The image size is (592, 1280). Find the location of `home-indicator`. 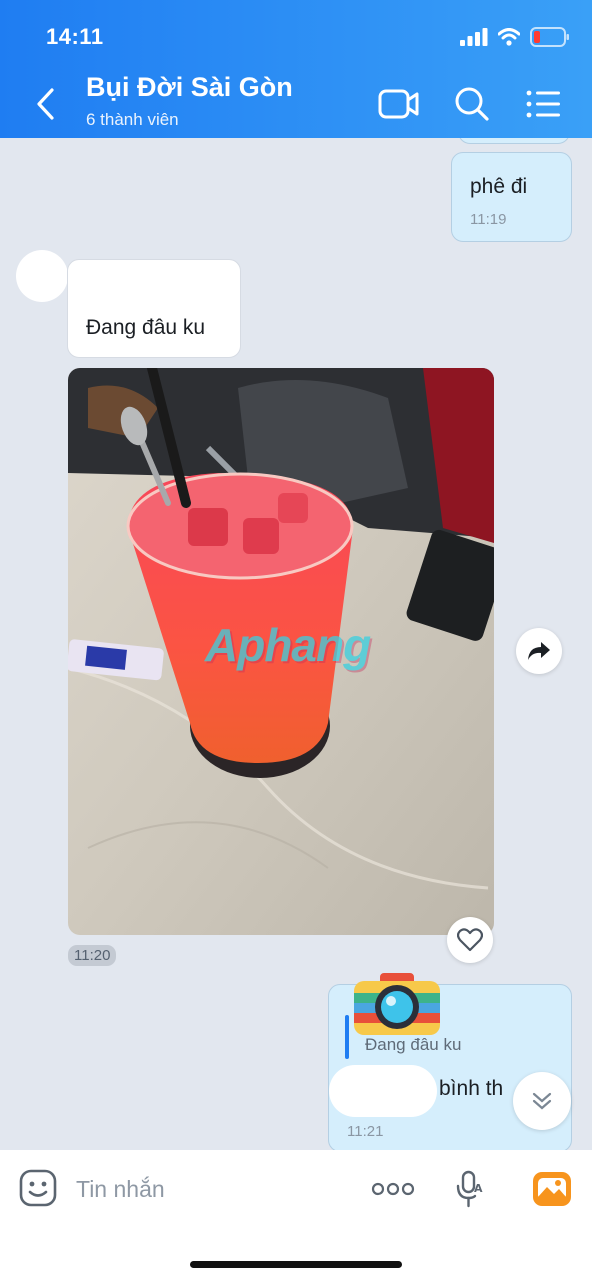

home-indicator is located at coordinates (296, 1264).